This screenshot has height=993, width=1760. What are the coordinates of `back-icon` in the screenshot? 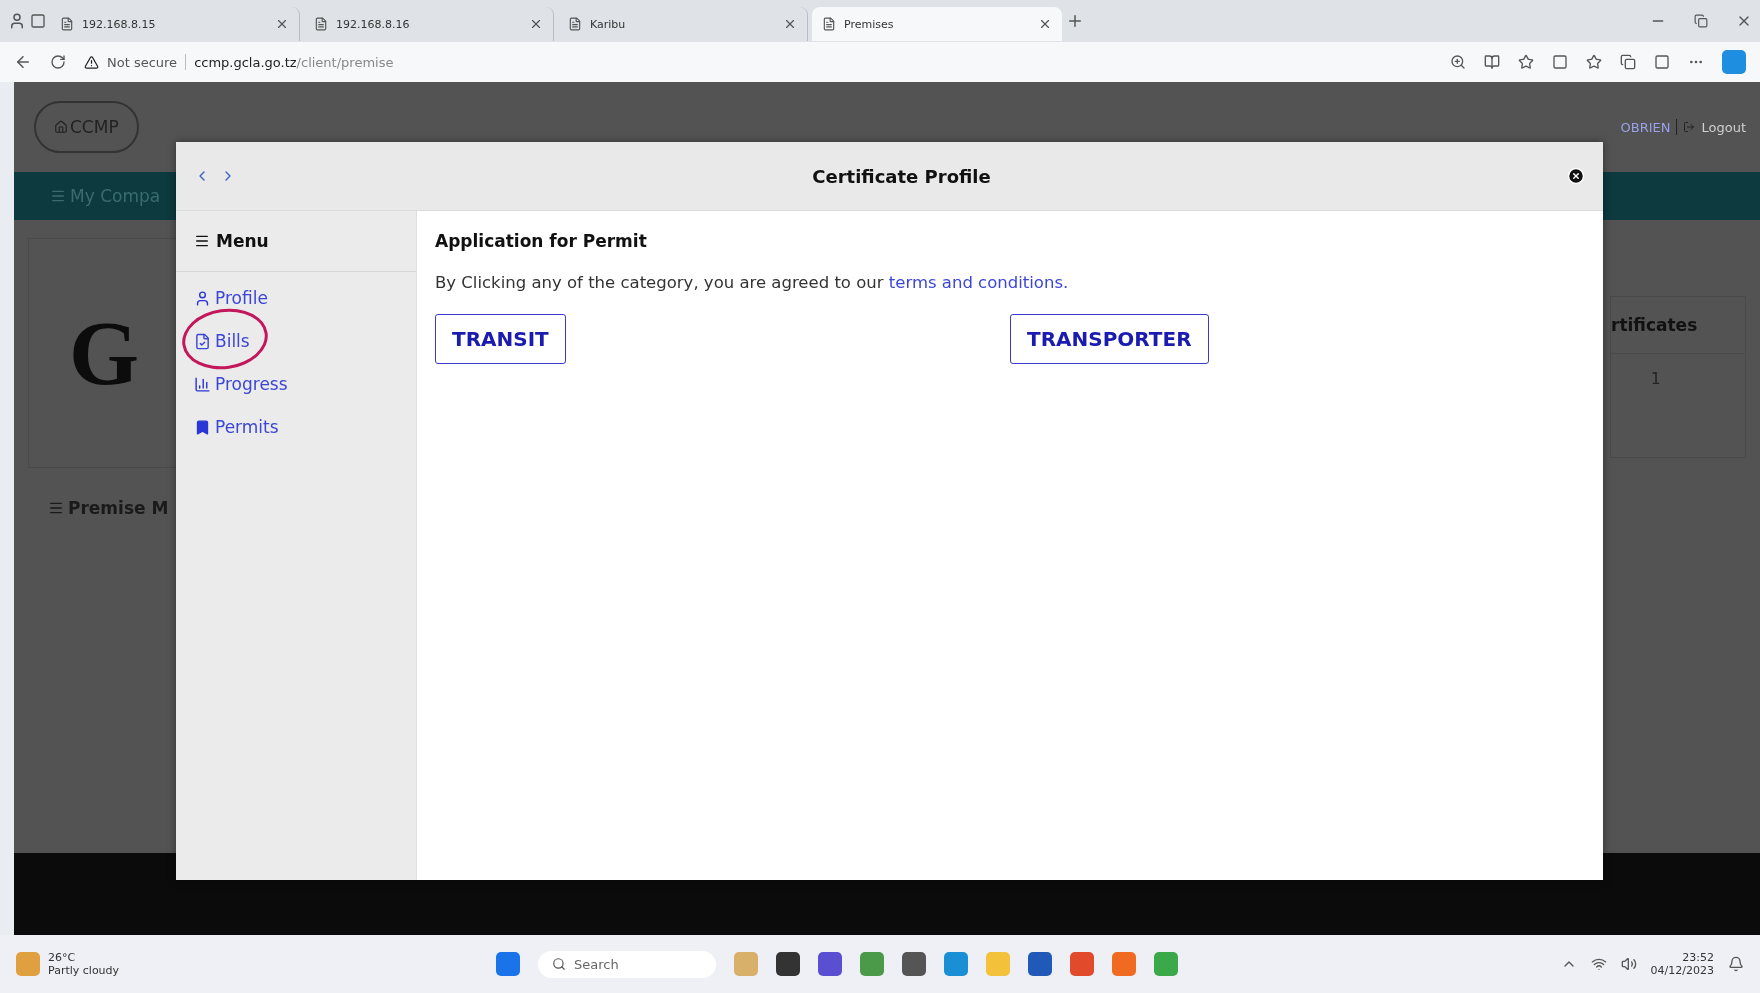 It's located at (23, 62).